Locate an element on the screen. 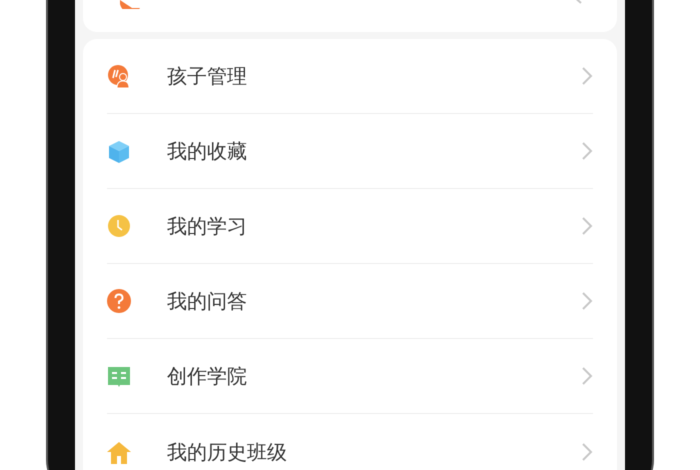  menu-label: 我的问答 is located at coordinates (374, 301).